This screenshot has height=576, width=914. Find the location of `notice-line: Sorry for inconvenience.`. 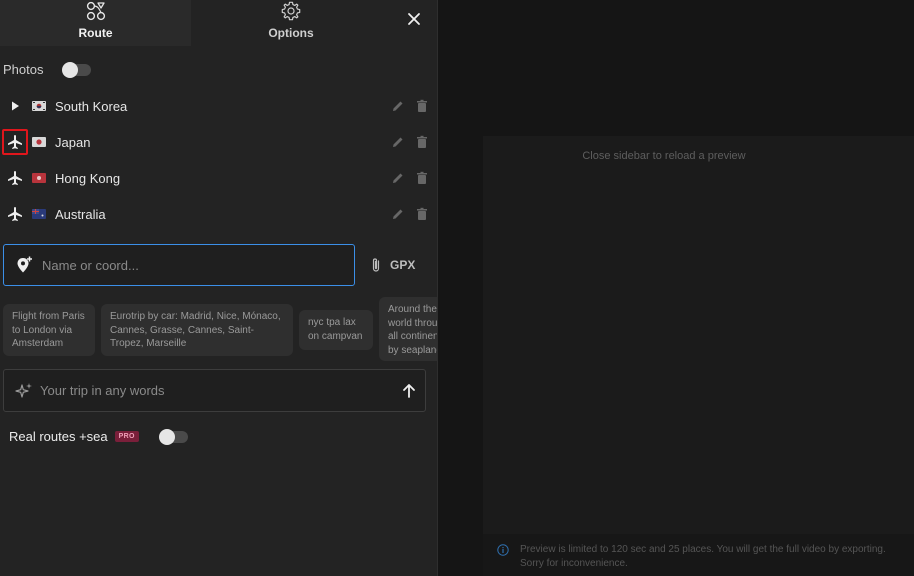

notice-line: Sorry for inconvenience. is located at coordinates (574, 563).